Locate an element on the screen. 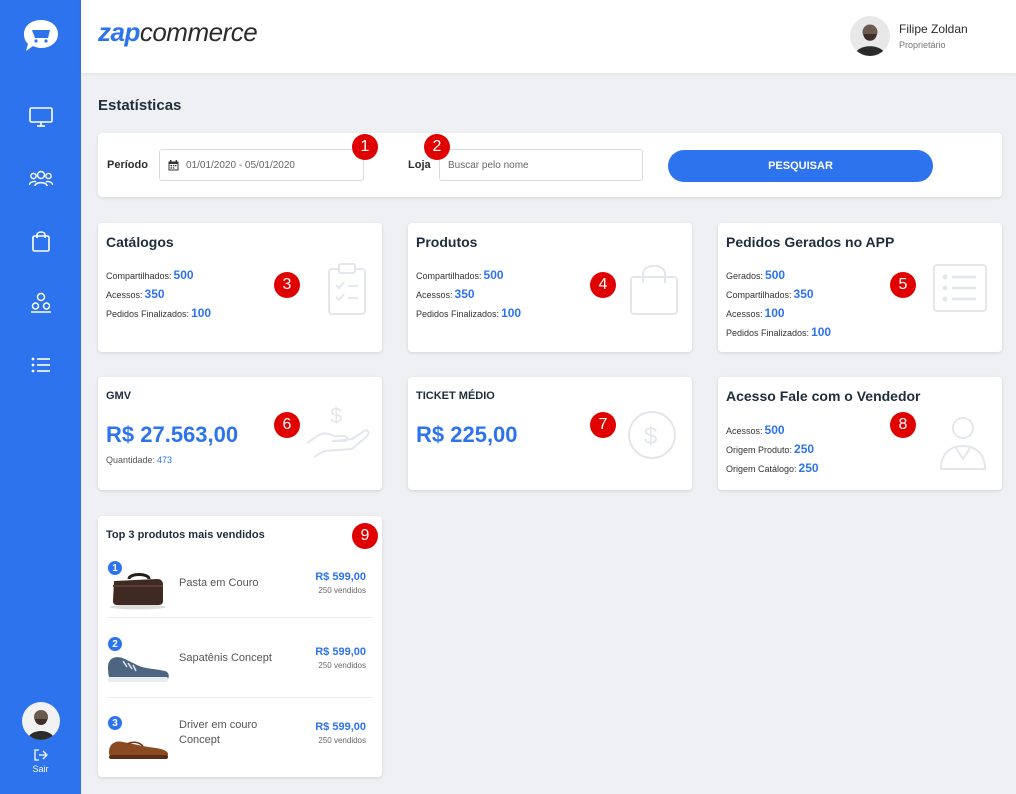 The width and height of the screenshot is (1016, 794). sidebar-item-orders is located at coordinates (40, 365).